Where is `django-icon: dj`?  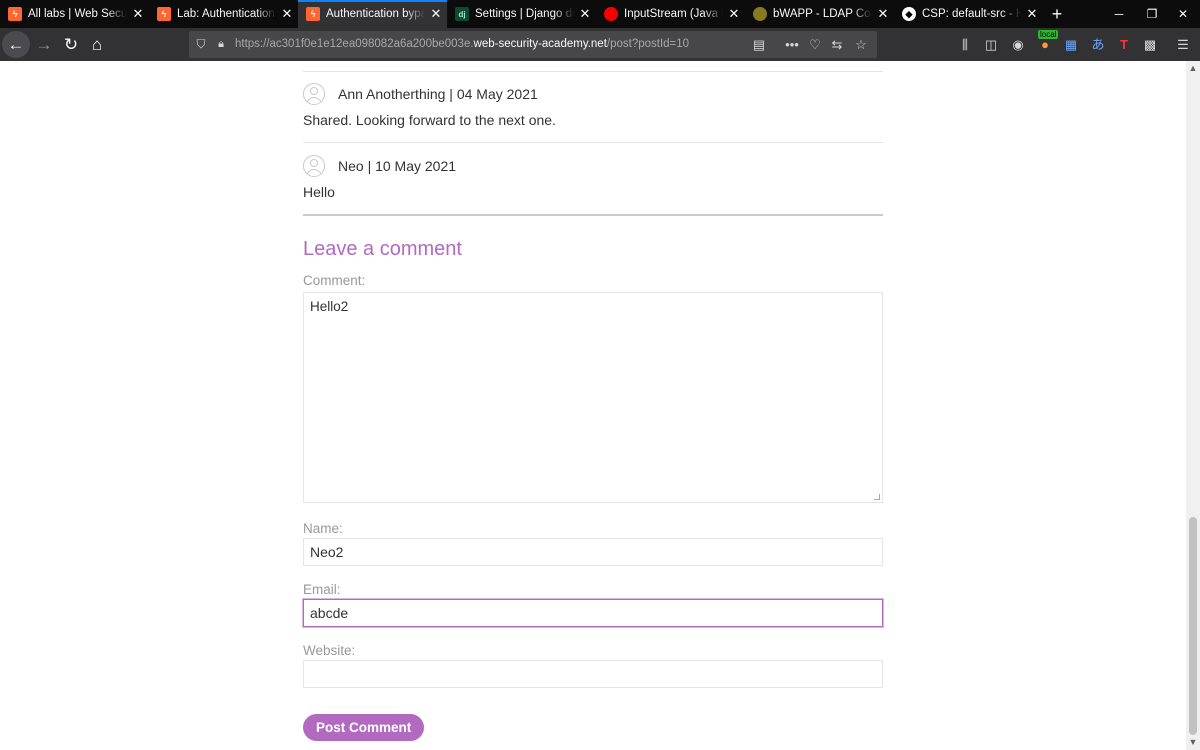 django-icon: dj is located at coordinates (462, 14).